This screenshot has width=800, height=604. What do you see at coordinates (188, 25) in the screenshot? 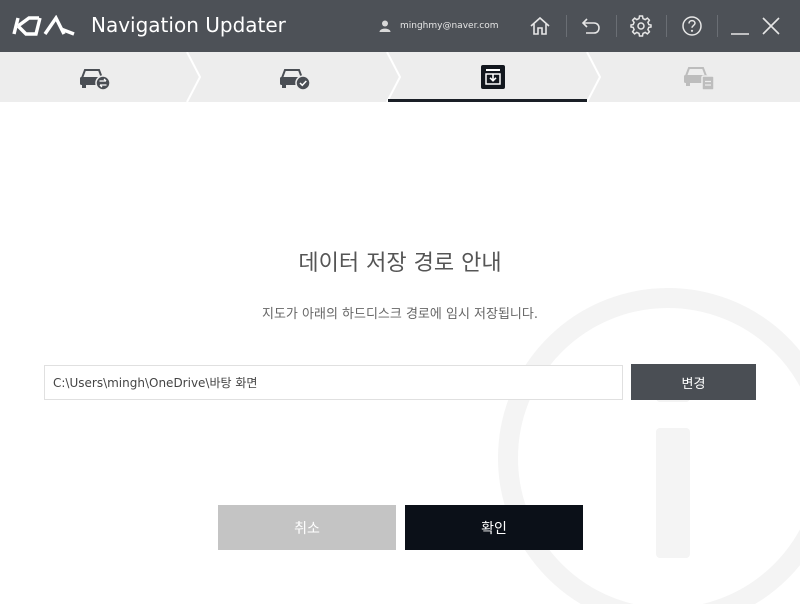
I see `app-title: Navigation Updater` at bounding box center [188, 25].